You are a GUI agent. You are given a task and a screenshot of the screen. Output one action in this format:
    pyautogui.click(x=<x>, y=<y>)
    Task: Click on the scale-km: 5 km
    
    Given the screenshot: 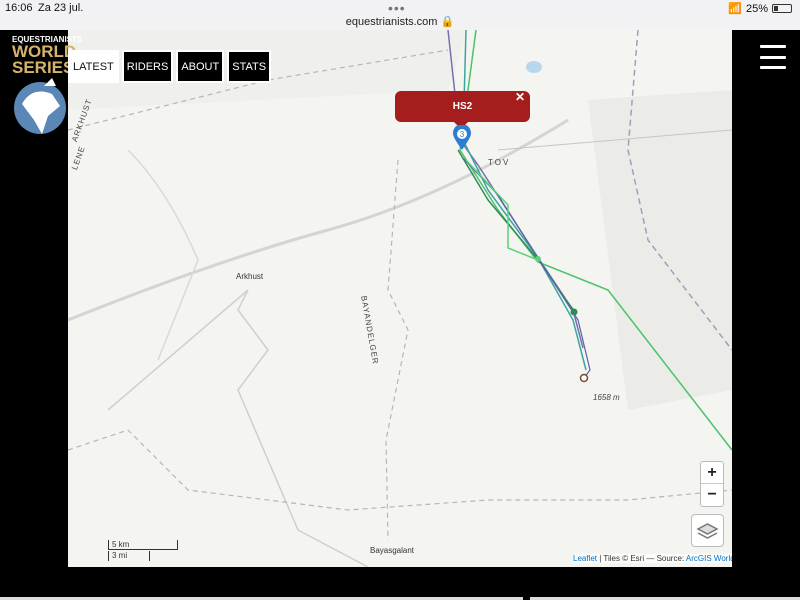 What is the action you would take?
    pyautogui.click(x=143, y=545)
    